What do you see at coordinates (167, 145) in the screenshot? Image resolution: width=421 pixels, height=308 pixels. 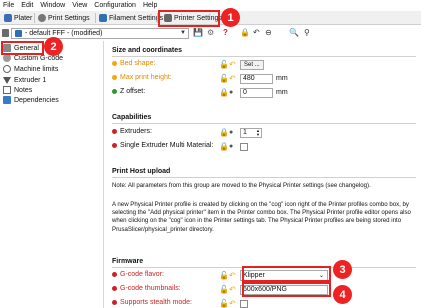 I see `single-extruder-label-text: Single Extruder Multi Material:` at bounding box center [167, 145].